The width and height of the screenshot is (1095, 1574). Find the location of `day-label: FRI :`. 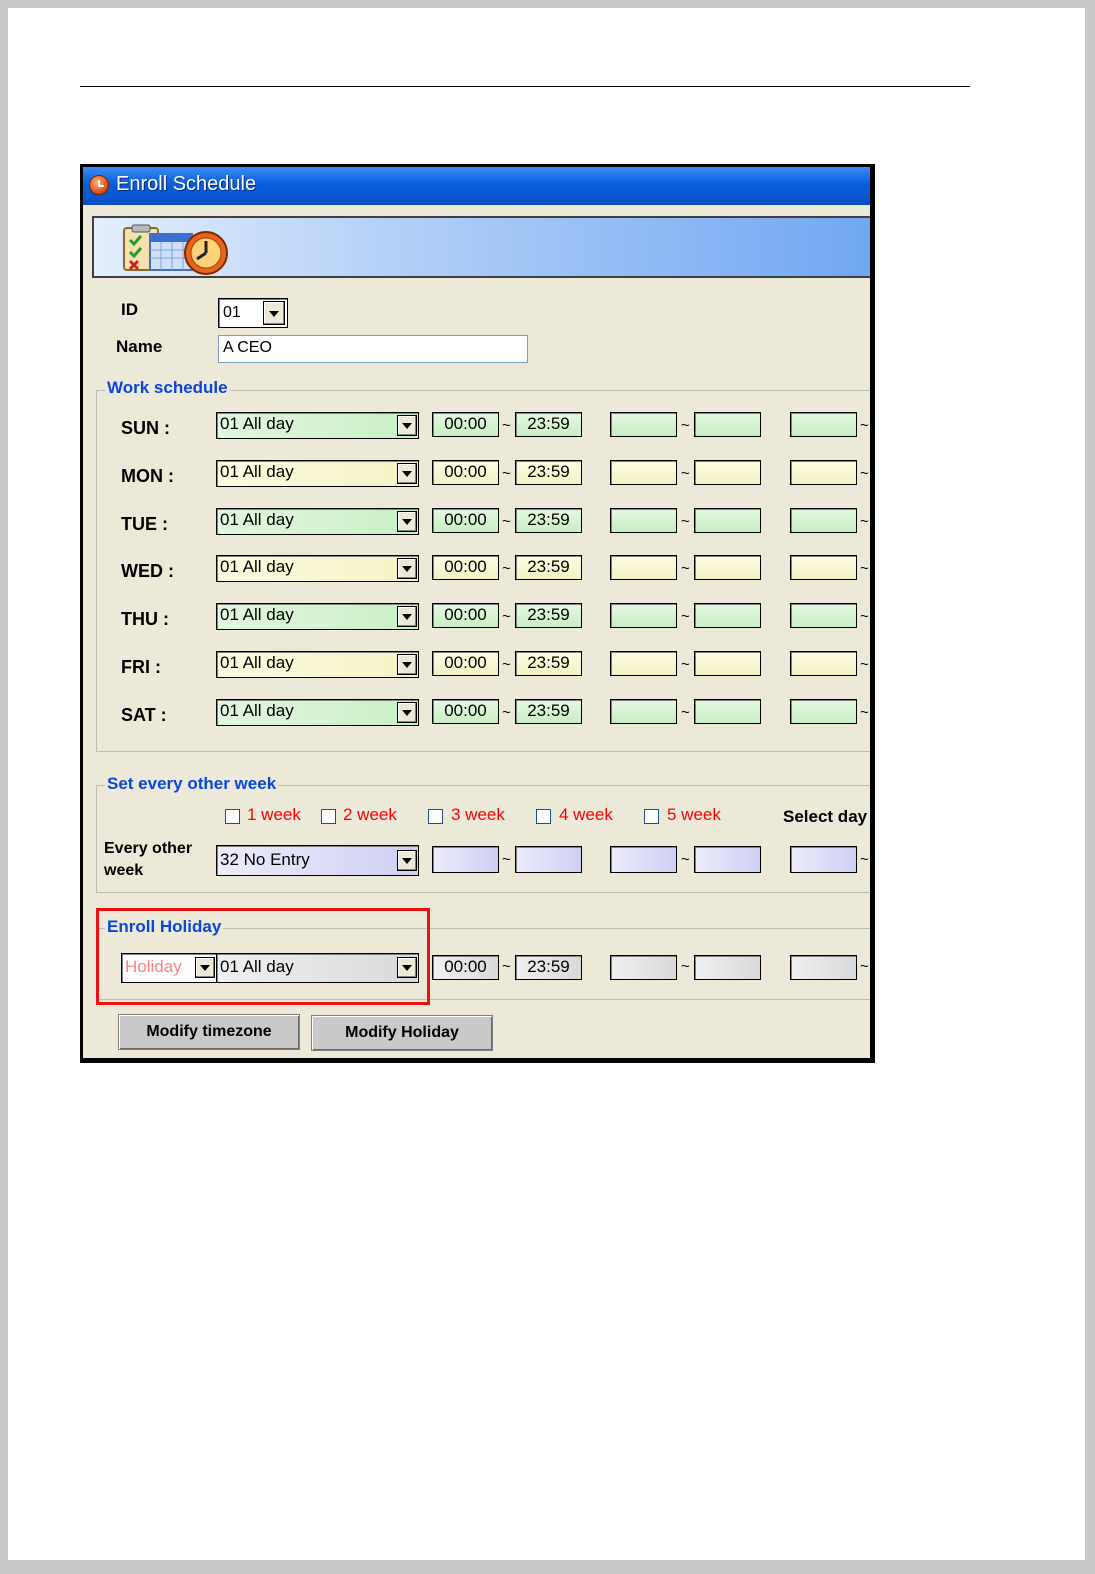

day-label: FRI : is located at coordinates (141, 667).